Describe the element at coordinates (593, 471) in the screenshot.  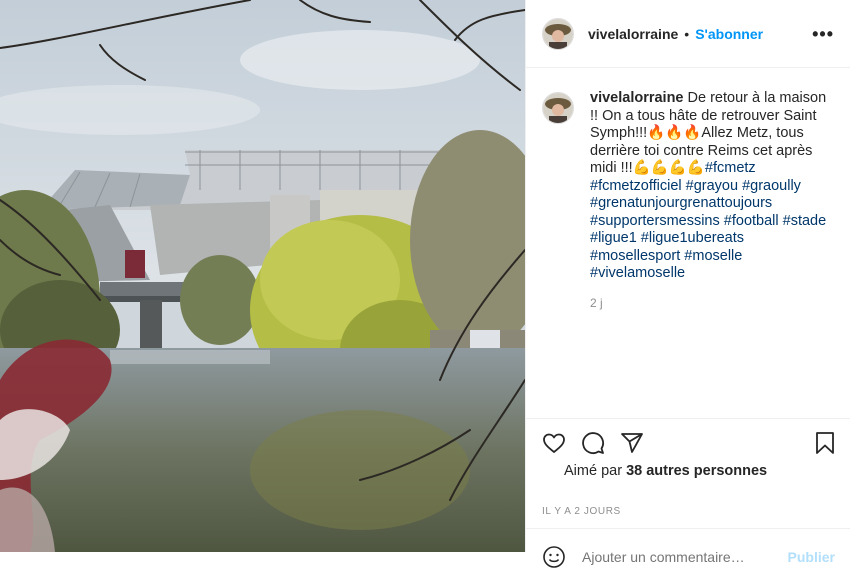
I see `likes-prefix: Aimé par` at that location.